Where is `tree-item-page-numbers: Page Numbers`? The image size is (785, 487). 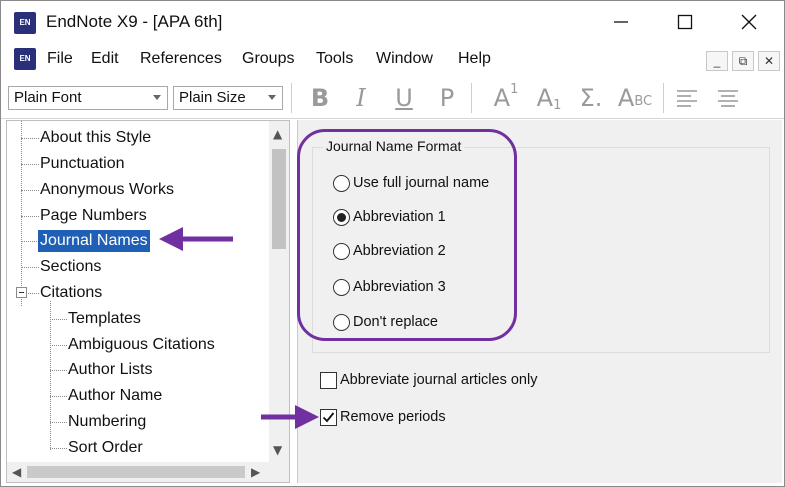 tree-item-page-numbers: Page Numbers is located at coordinates (93, 216).